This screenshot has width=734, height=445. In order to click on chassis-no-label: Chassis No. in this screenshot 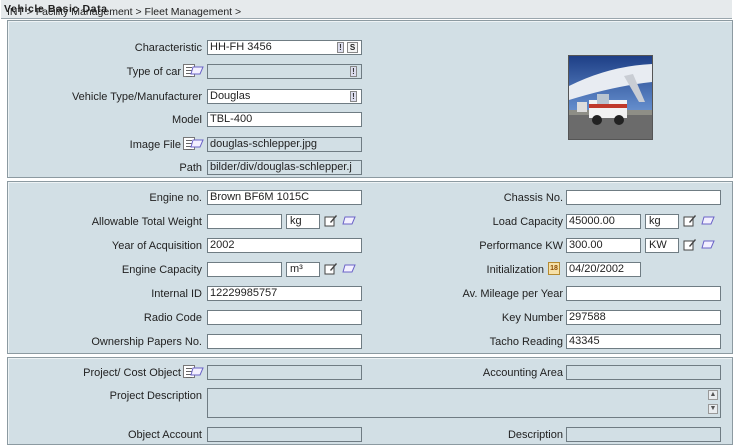, I will do `click(533, 198)`.